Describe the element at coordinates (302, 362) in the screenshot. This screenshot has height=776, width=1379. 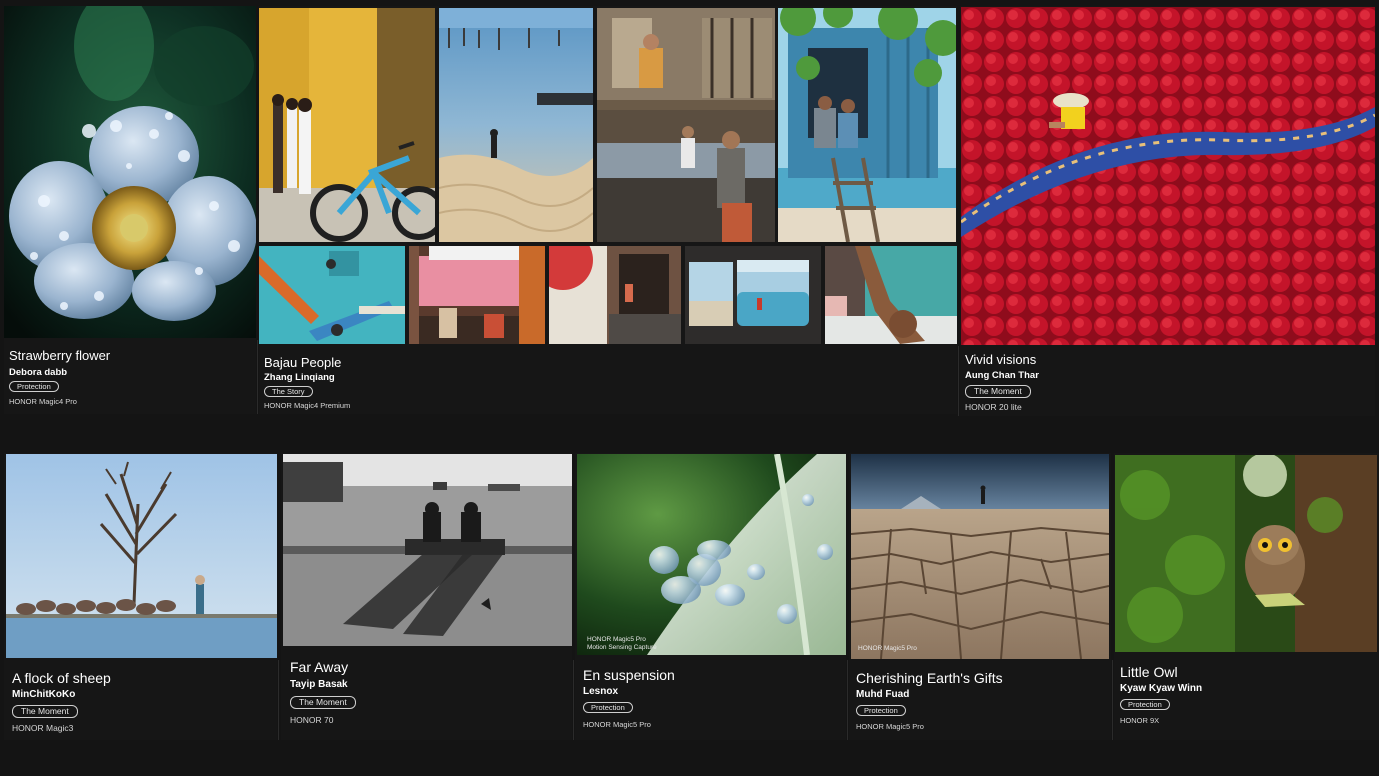
I see `photo-title: Bajau People` at that location.